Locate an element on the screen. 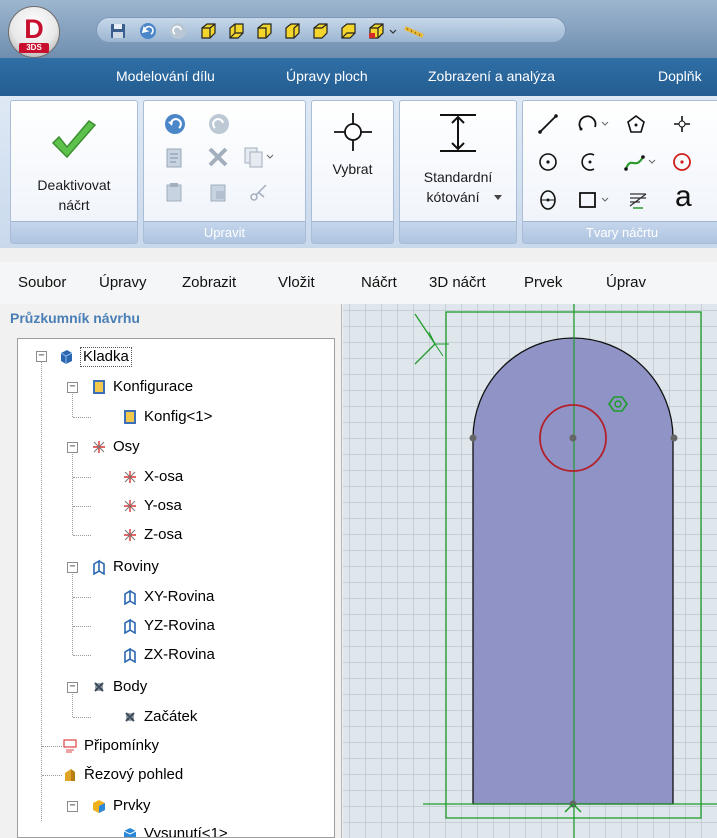 The height and width of the screenshot is (838, 717). tree-label: Y-osa is located at coordinates (163, 505).